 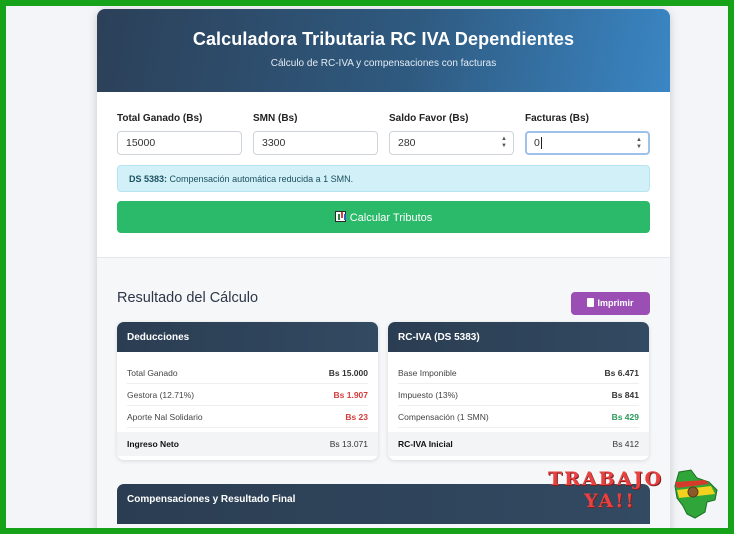 What do you see at coordinates (518, 337) in the screenshot?
I see `rciva-title: RC-IVA (DS 5383)` at bounding box center [518, 337].